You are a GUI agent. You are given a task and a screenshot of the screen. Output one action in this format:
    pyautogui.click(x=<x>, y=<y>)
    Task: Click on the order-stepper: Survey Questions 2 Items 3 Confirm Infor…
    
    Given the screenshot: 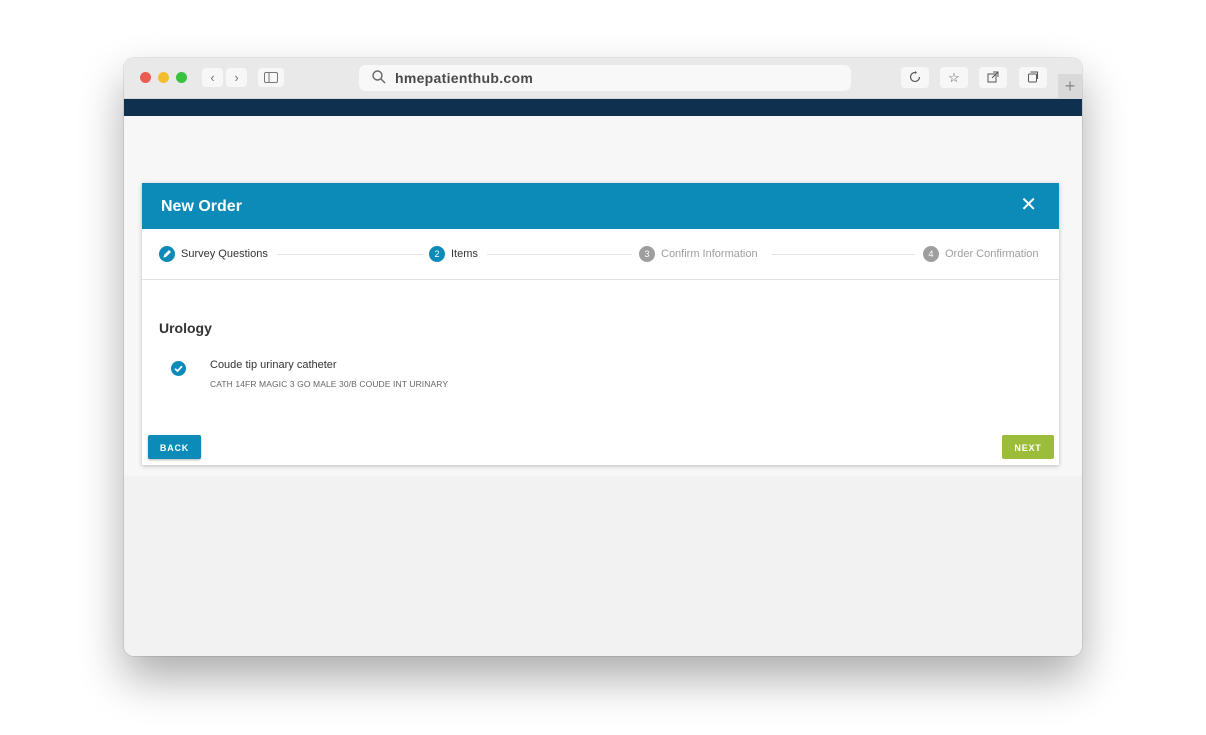 What is the action you would take?
    pyautogui.click(x=600, y=254)
    